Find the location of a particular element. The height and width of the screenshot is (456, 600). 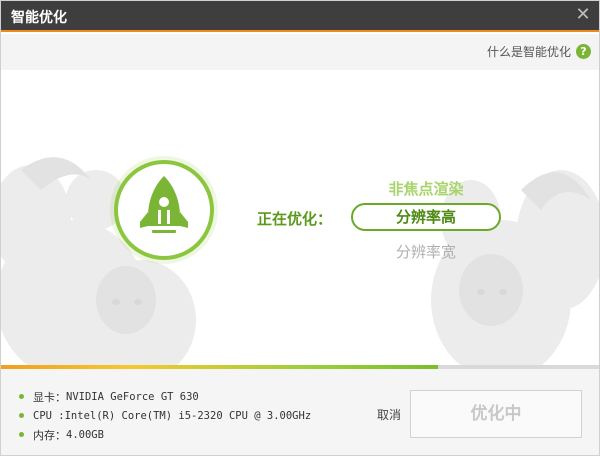

rocket-badge is located at coordinates (164, 210).